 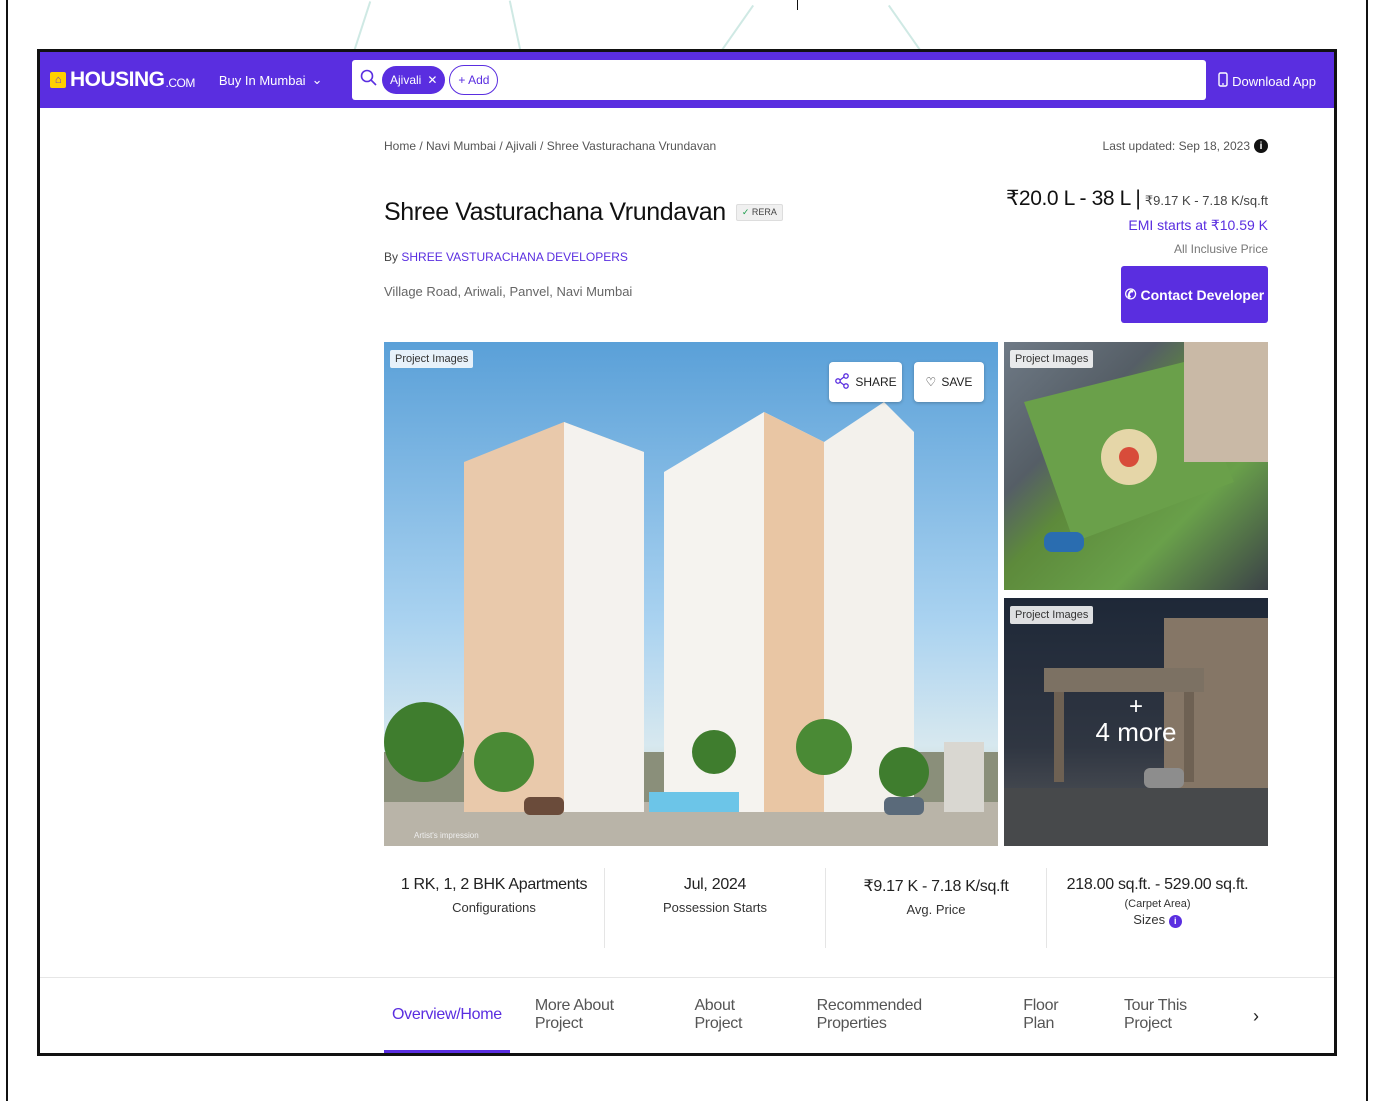 What do you see at coordinates (738, 1015) in the screenshot?
I see `tab-about-project: About Project` at bounding box center [738, 1015].